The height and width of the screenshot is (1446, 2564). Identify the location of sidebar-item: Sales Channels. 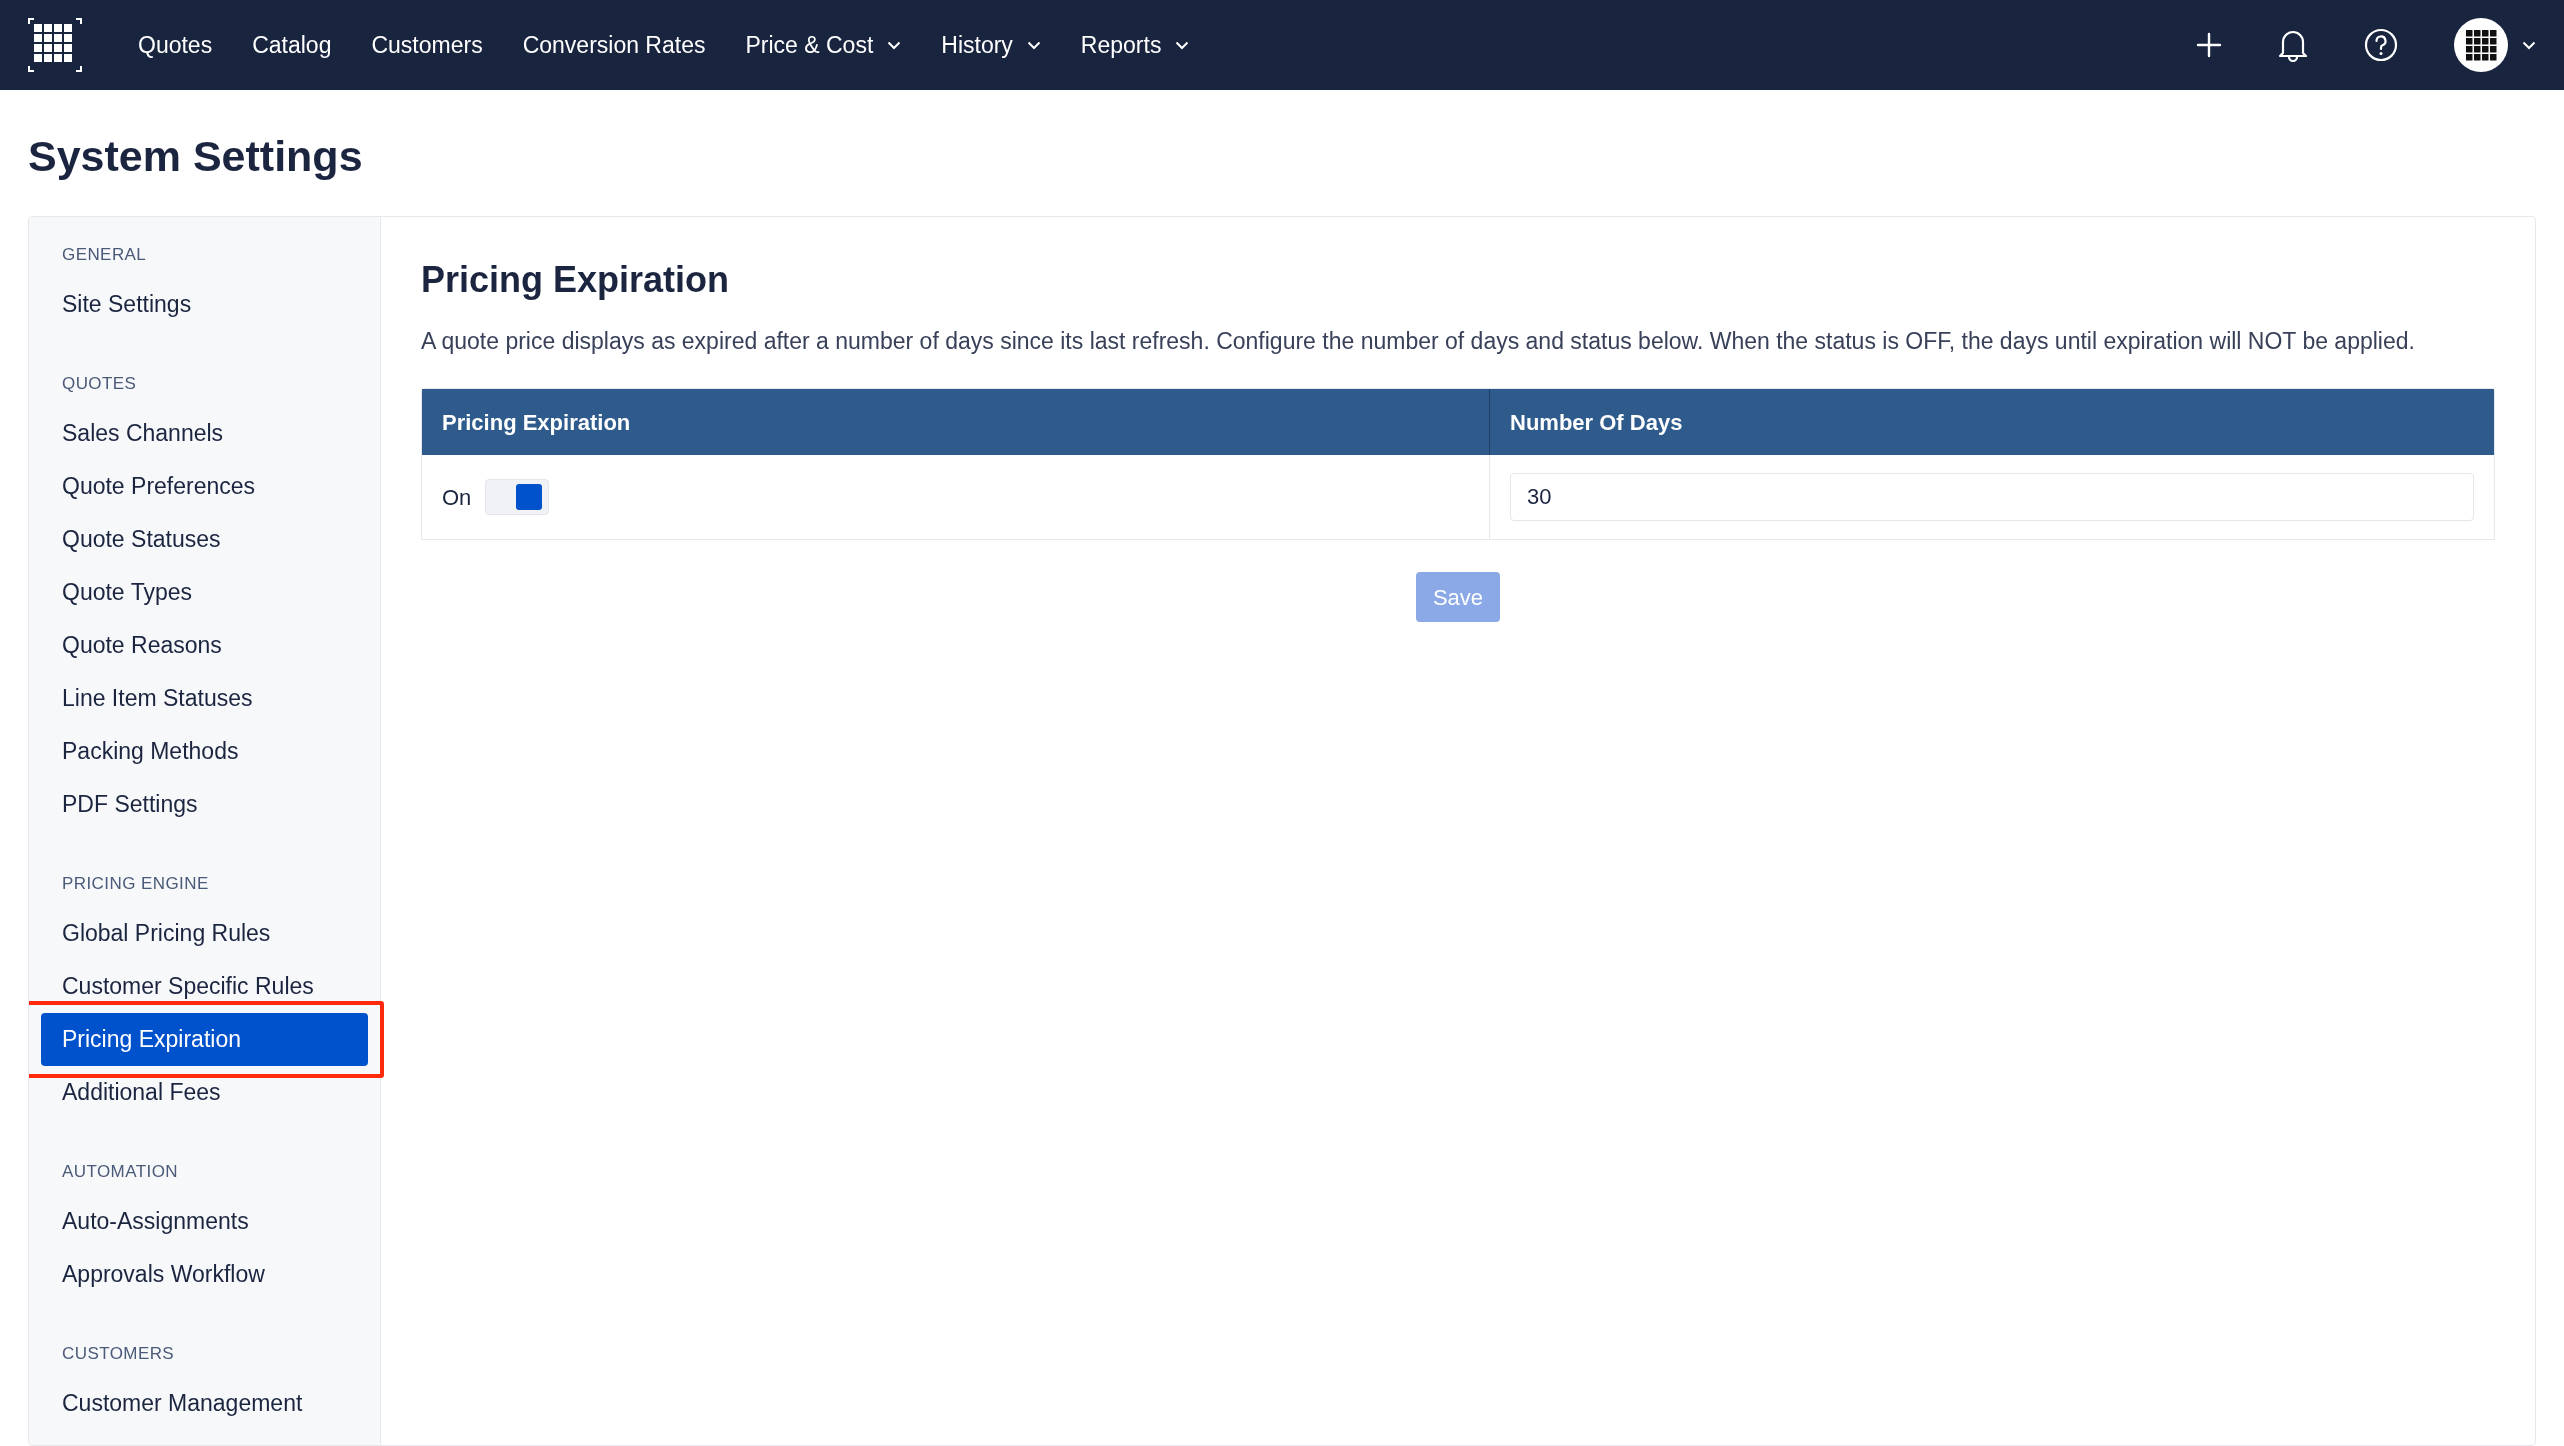
(204, 433).